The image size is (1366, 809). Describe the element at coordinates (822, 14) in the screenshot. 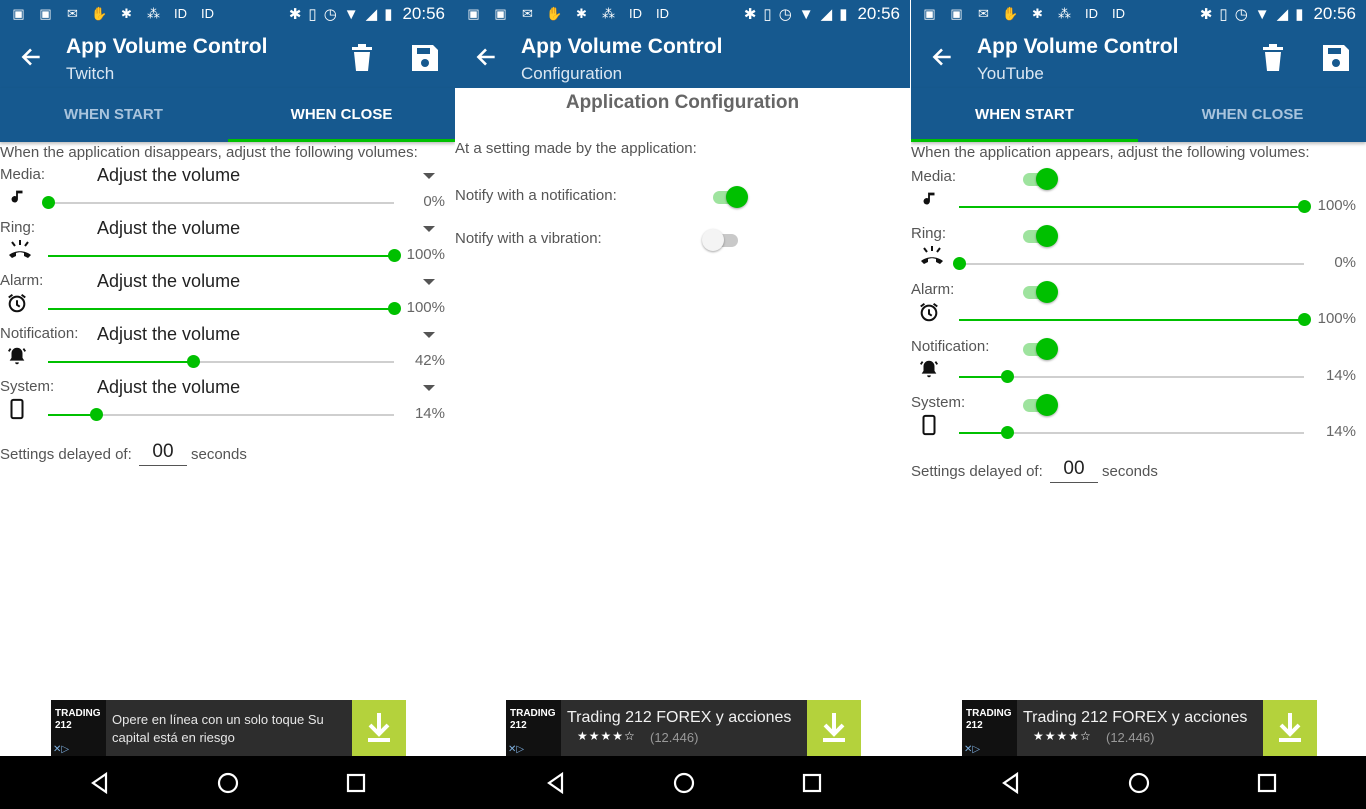

I see `status-system-icons: ✱ ▯ ◷ ▼ ◢ ▮ 20:56` at that location.